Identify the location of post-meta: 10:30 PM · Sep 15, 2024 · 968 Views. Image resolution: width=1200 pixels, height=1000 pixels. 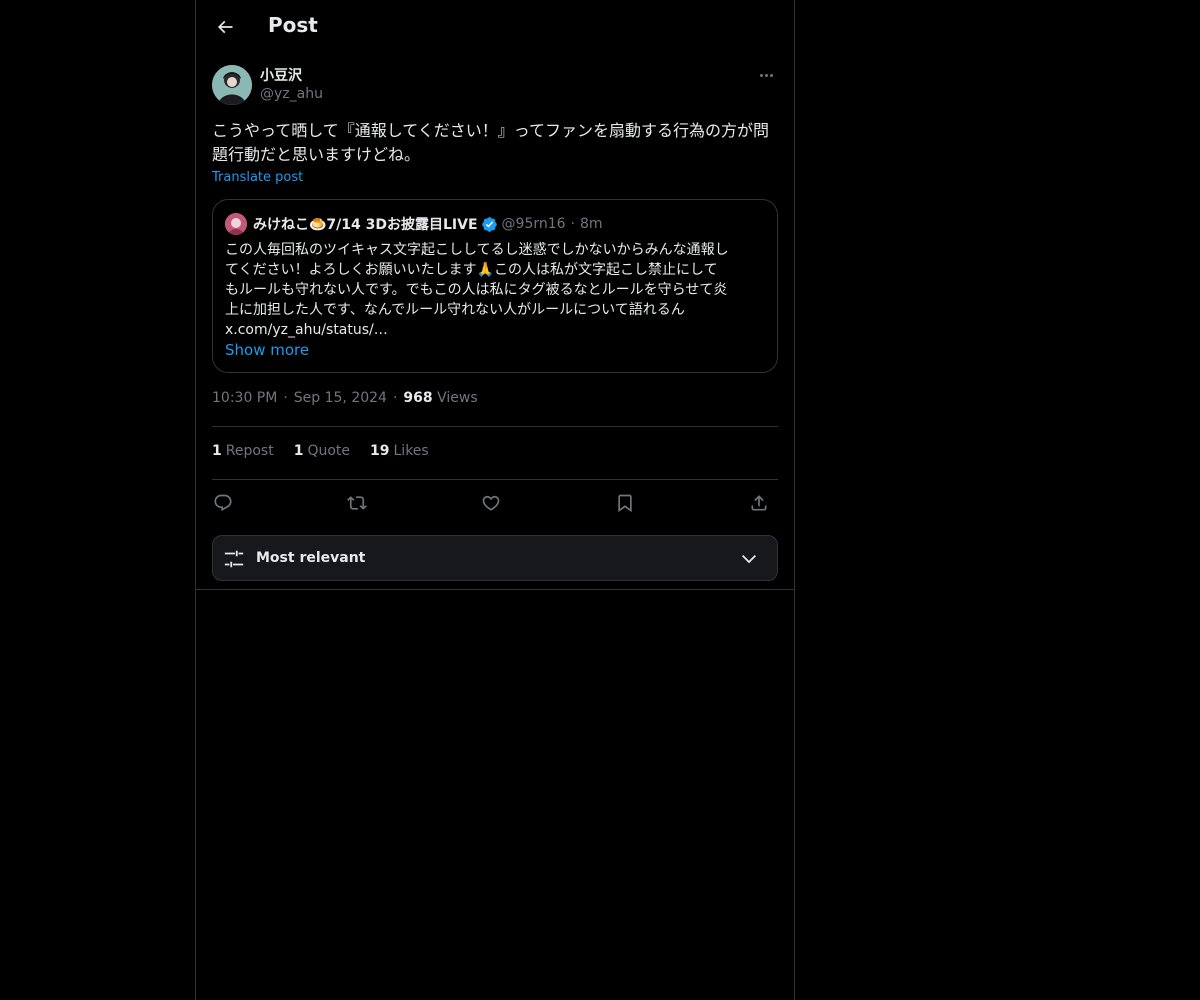
(345, 398).